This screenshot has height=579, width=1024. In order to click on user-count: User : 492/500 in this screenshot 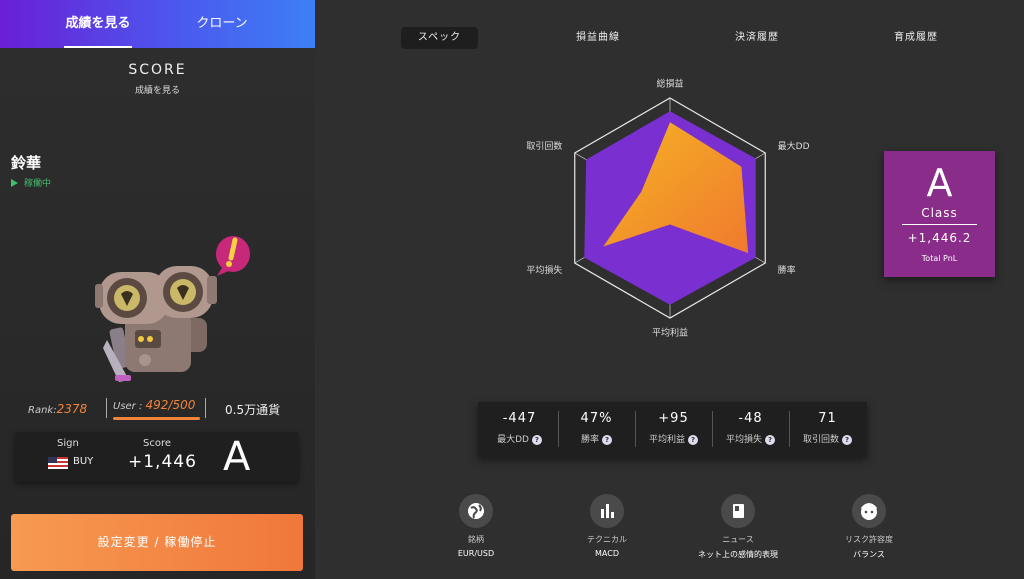, I will do `click(156, 409)`.